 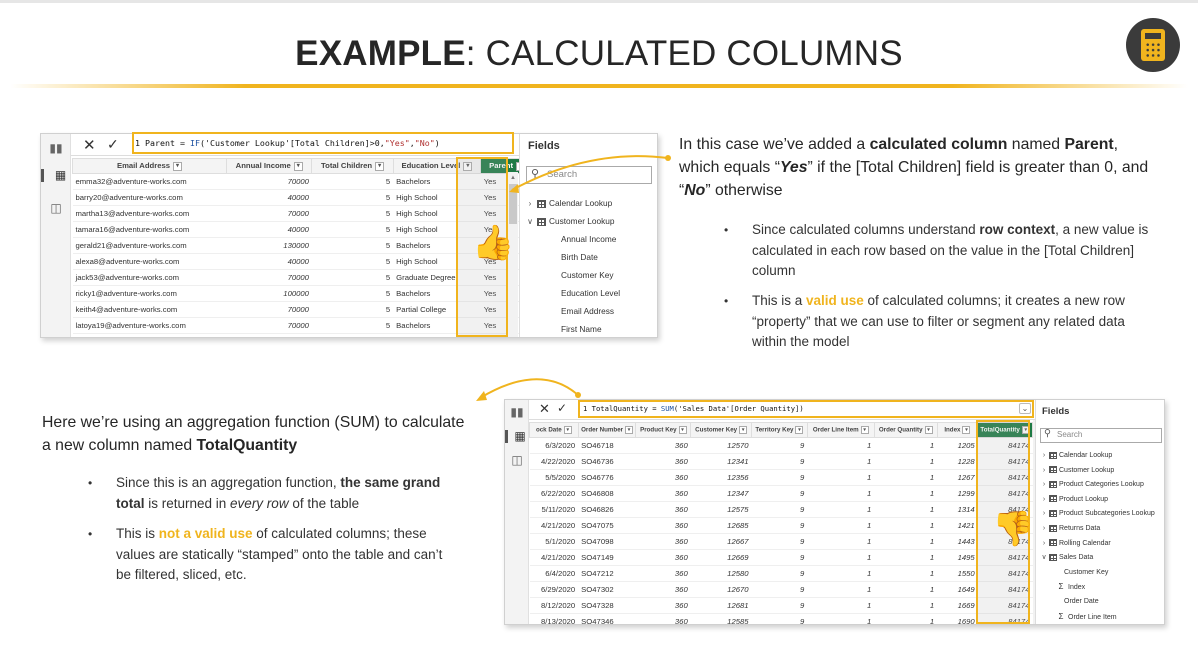 I want to click on column-header: Index ▾, so click(x=957, y=430).